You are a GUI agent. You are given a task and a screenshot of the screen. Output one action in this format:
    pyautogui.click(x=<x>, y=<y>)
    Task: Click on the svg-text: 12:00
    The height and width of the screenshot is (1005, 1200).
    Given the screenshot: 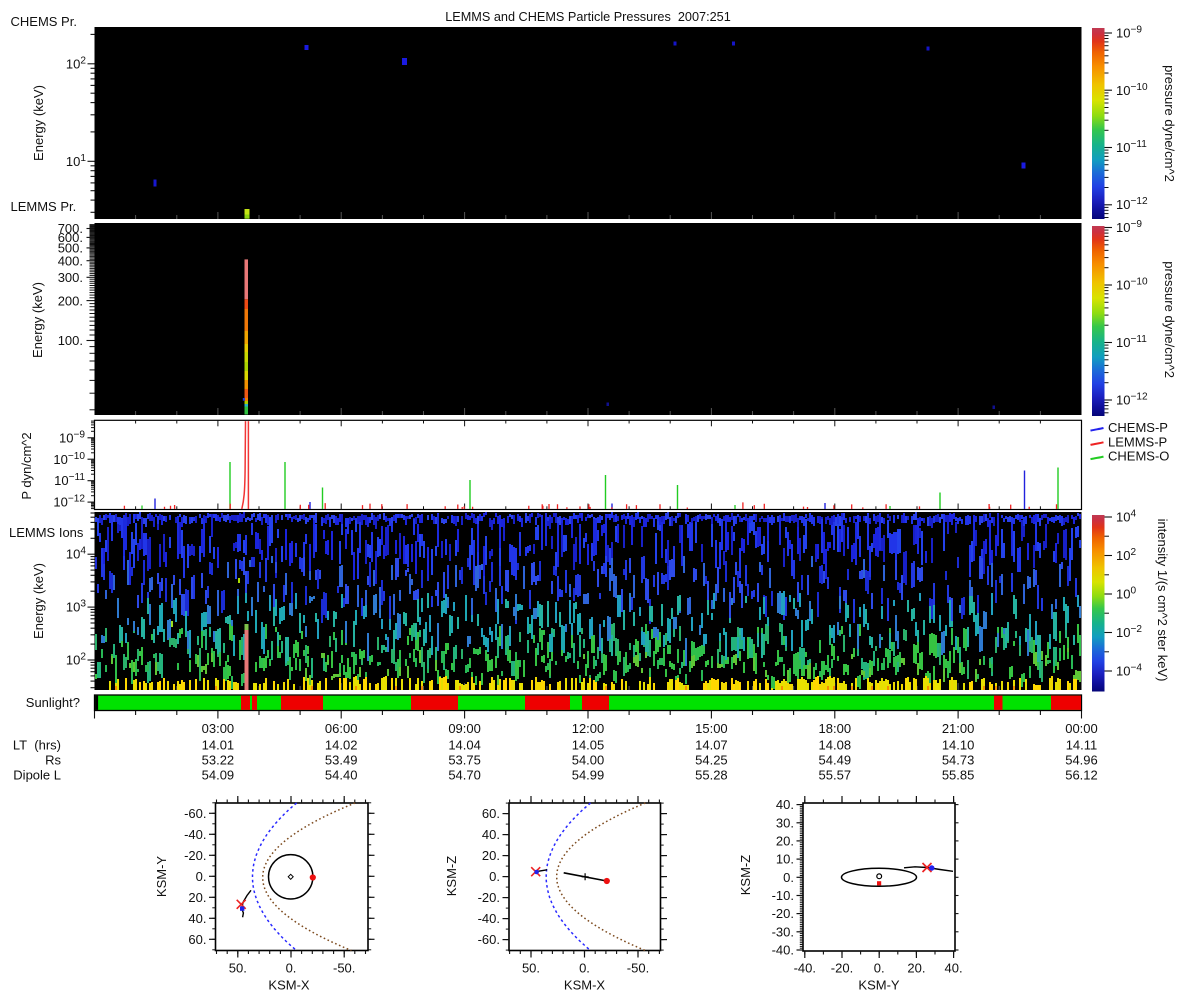 What is the action you would take?
    pyautogui.click(x=588, y=728)
    